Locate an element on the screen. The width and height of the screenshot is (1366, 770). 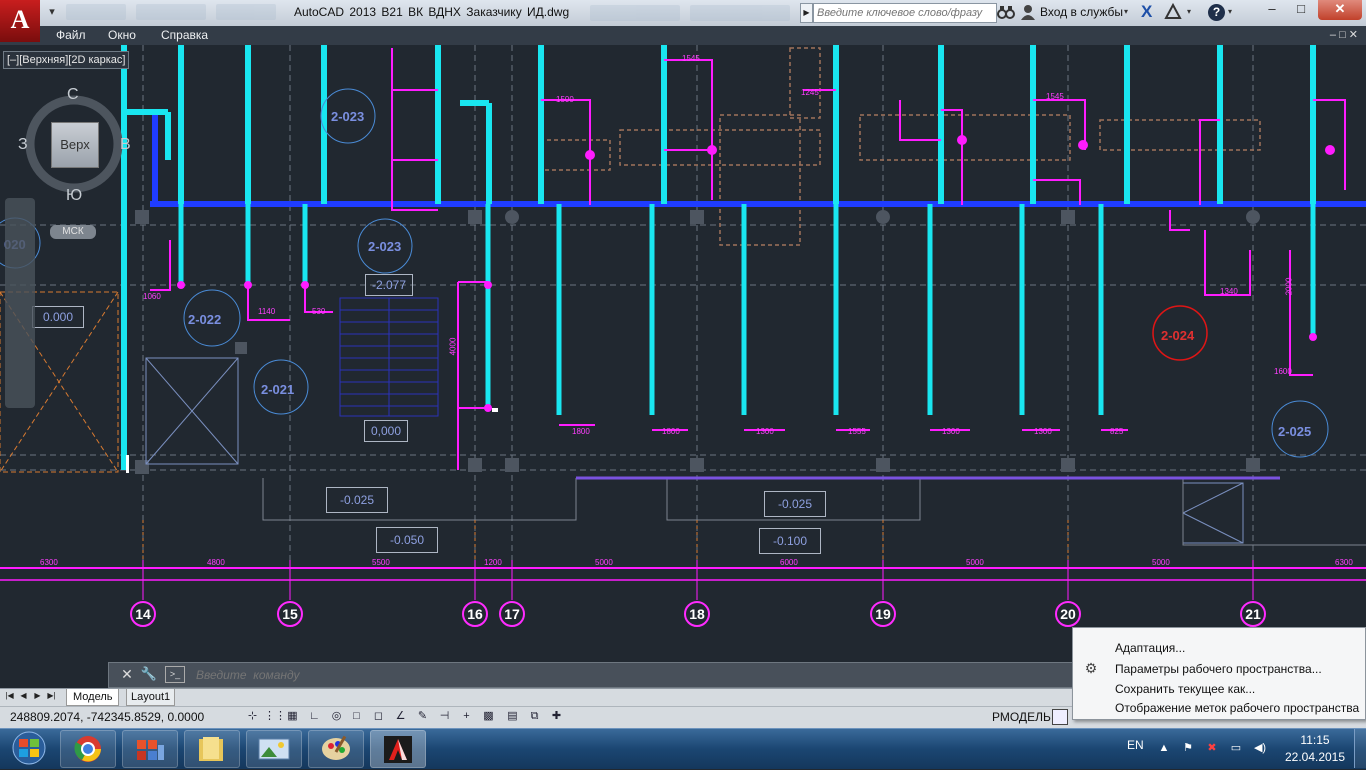
polar-tracking-icon: ◎ is located at coordinates (336, 716).